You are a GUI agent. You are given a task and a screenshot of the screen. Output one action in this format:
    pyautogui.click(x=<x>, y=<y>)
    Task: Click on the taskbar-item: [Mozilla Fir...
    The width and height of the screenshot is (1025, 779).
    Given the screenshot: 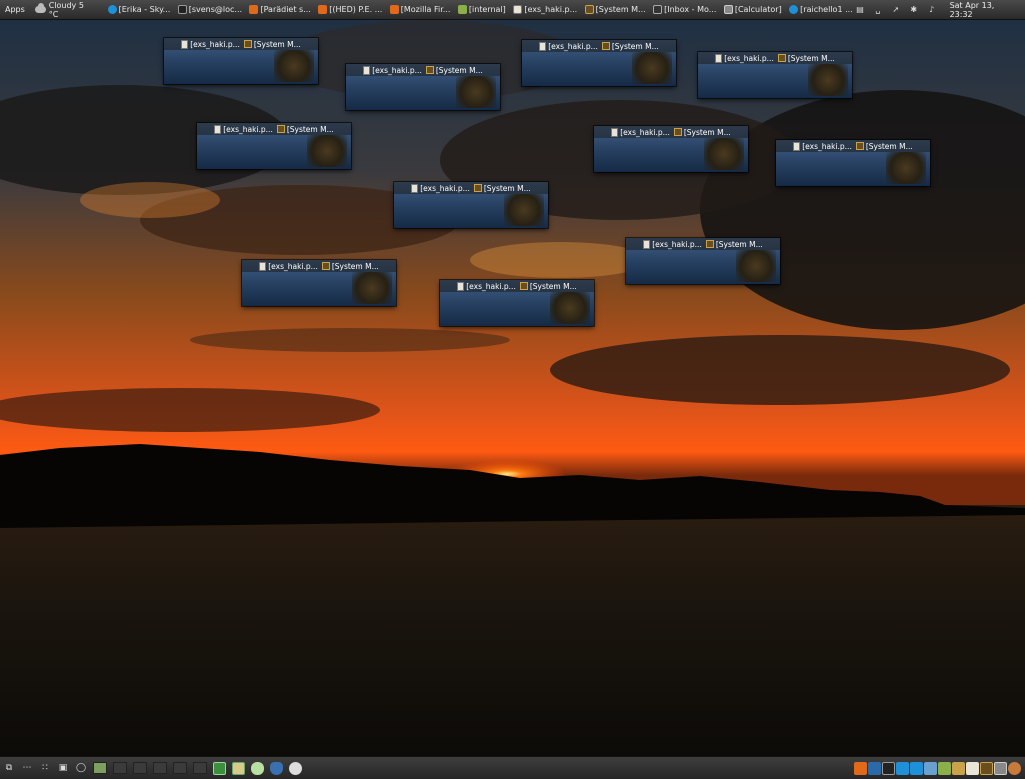 What is the action you would take?
    pyautogui.click(x=420, y=10)
    